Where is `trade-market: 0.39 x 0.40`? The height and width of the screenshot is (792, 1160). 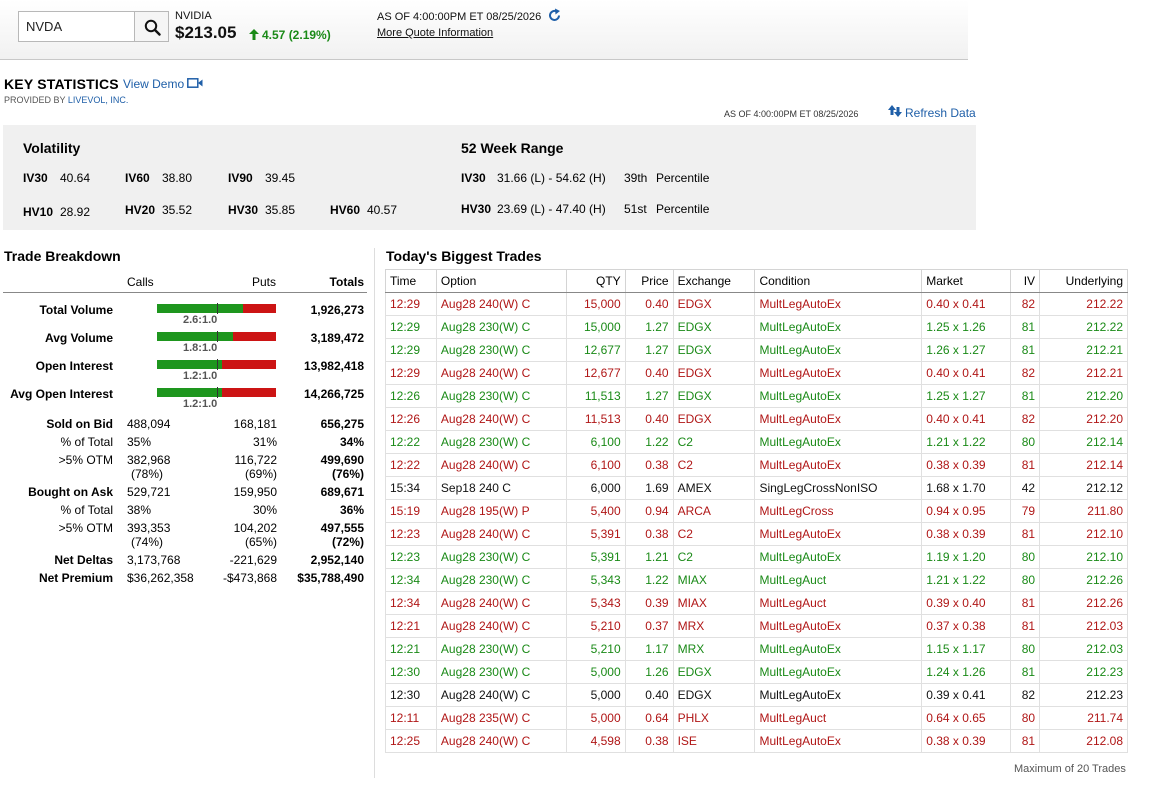
trade-market: 0.39 x 0.40 is located at coordinates (966, 603).